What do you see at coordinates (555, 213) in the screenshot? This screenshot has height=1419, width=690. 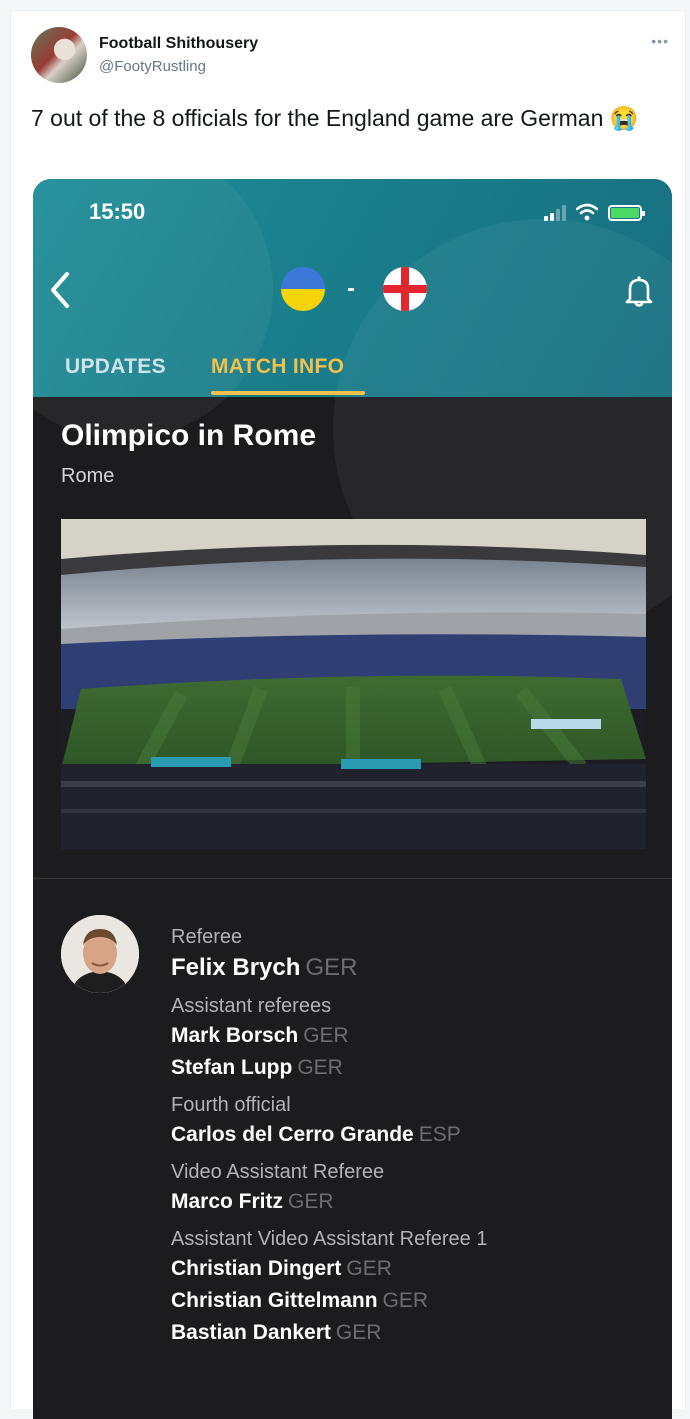 I see `cellular-signal-icon` at bounding box center [555, 213].